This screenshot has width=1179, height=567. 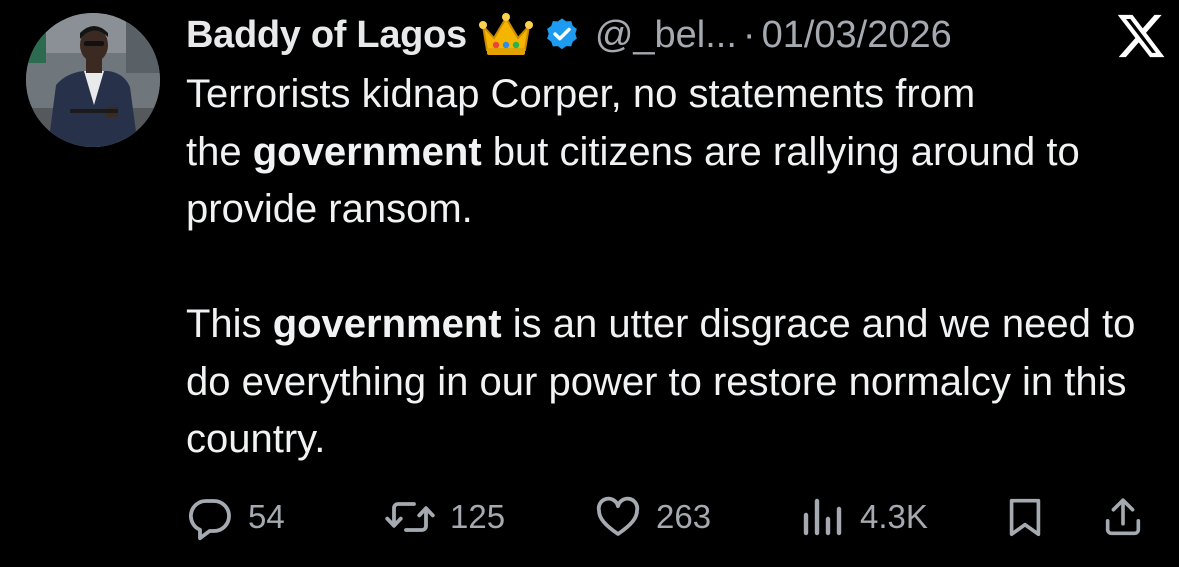 I want to click on bookmark-icon, so click(x=1025, y=517).